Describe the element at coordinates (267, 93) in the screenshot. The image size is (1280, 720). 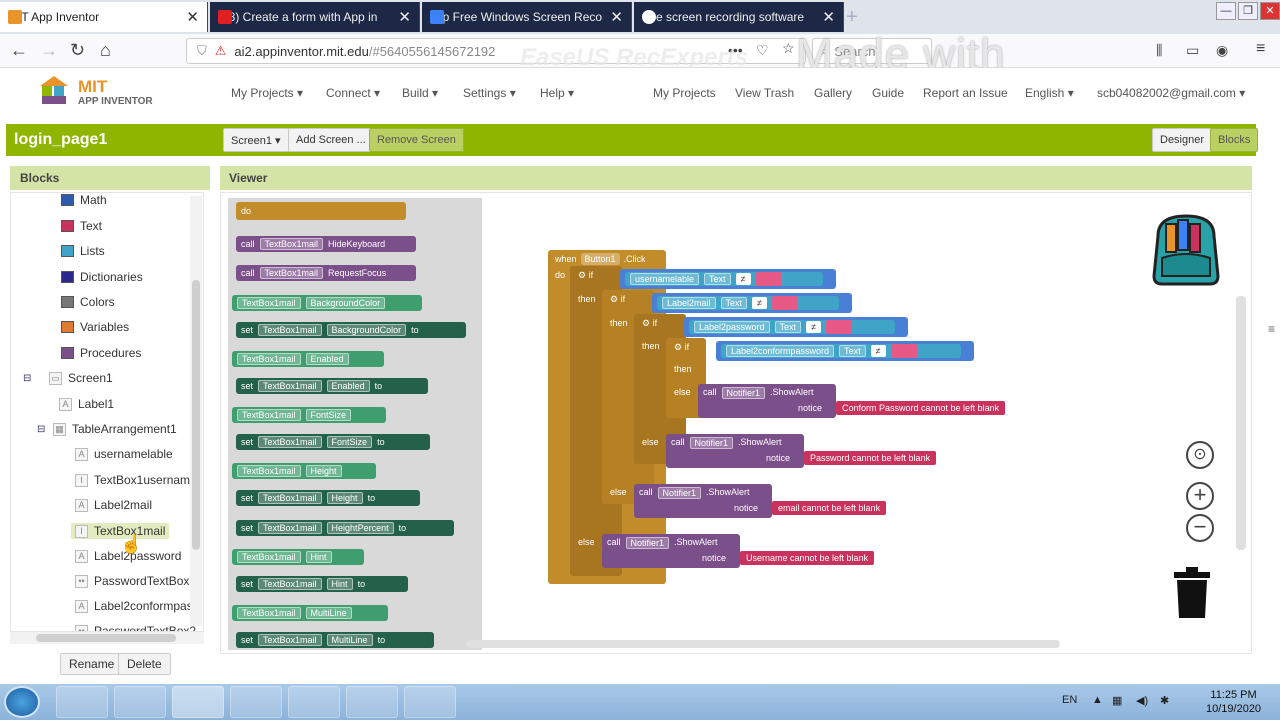
I see `menu-my-projects: My Projects ▾` at that location.